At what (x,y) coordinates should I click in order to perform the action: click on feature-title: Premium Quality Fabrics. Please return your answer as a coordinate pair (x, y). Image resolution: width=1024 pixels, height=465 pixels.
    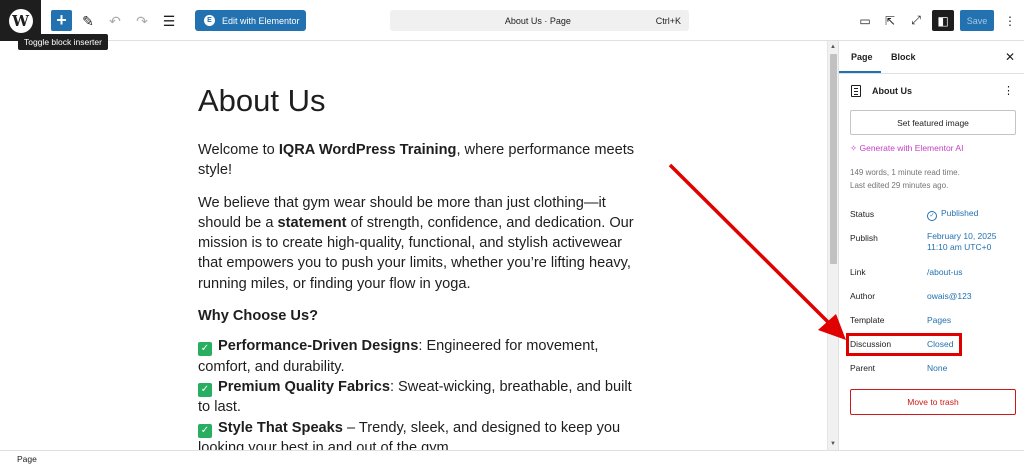
    Looking at the image, I should click on (304, 386).